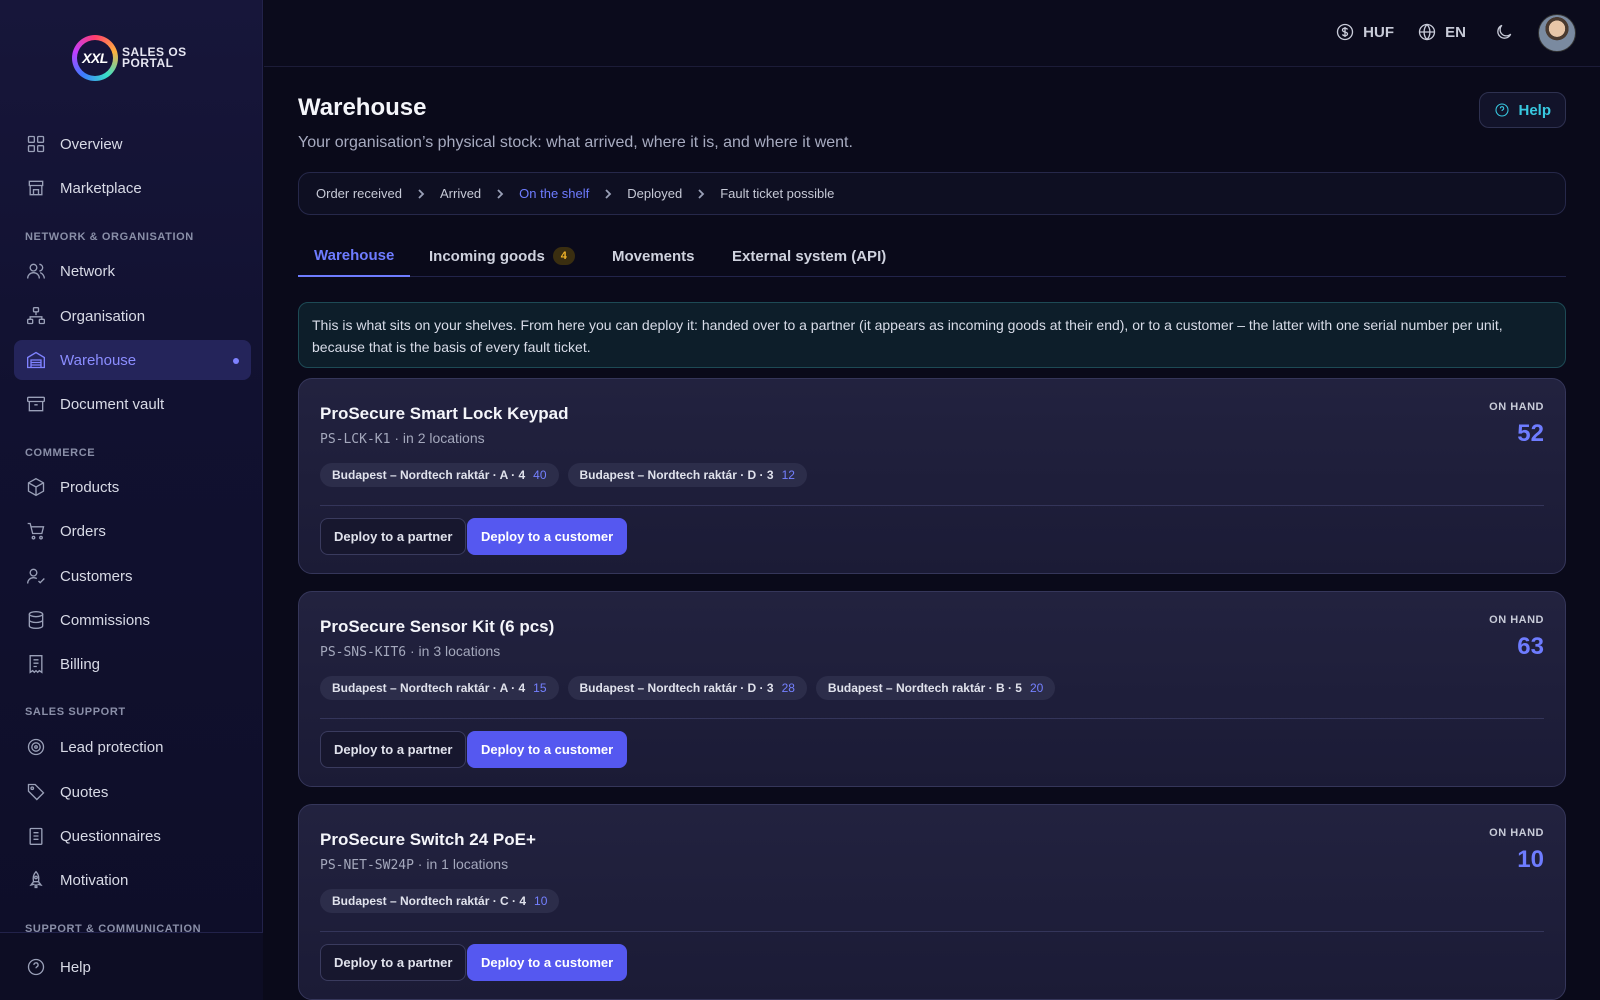 Image resolution: width=1600 pixels, height=1000 pixels. I want to click on sidebar-item-customers: Customers, so click(132, 576).